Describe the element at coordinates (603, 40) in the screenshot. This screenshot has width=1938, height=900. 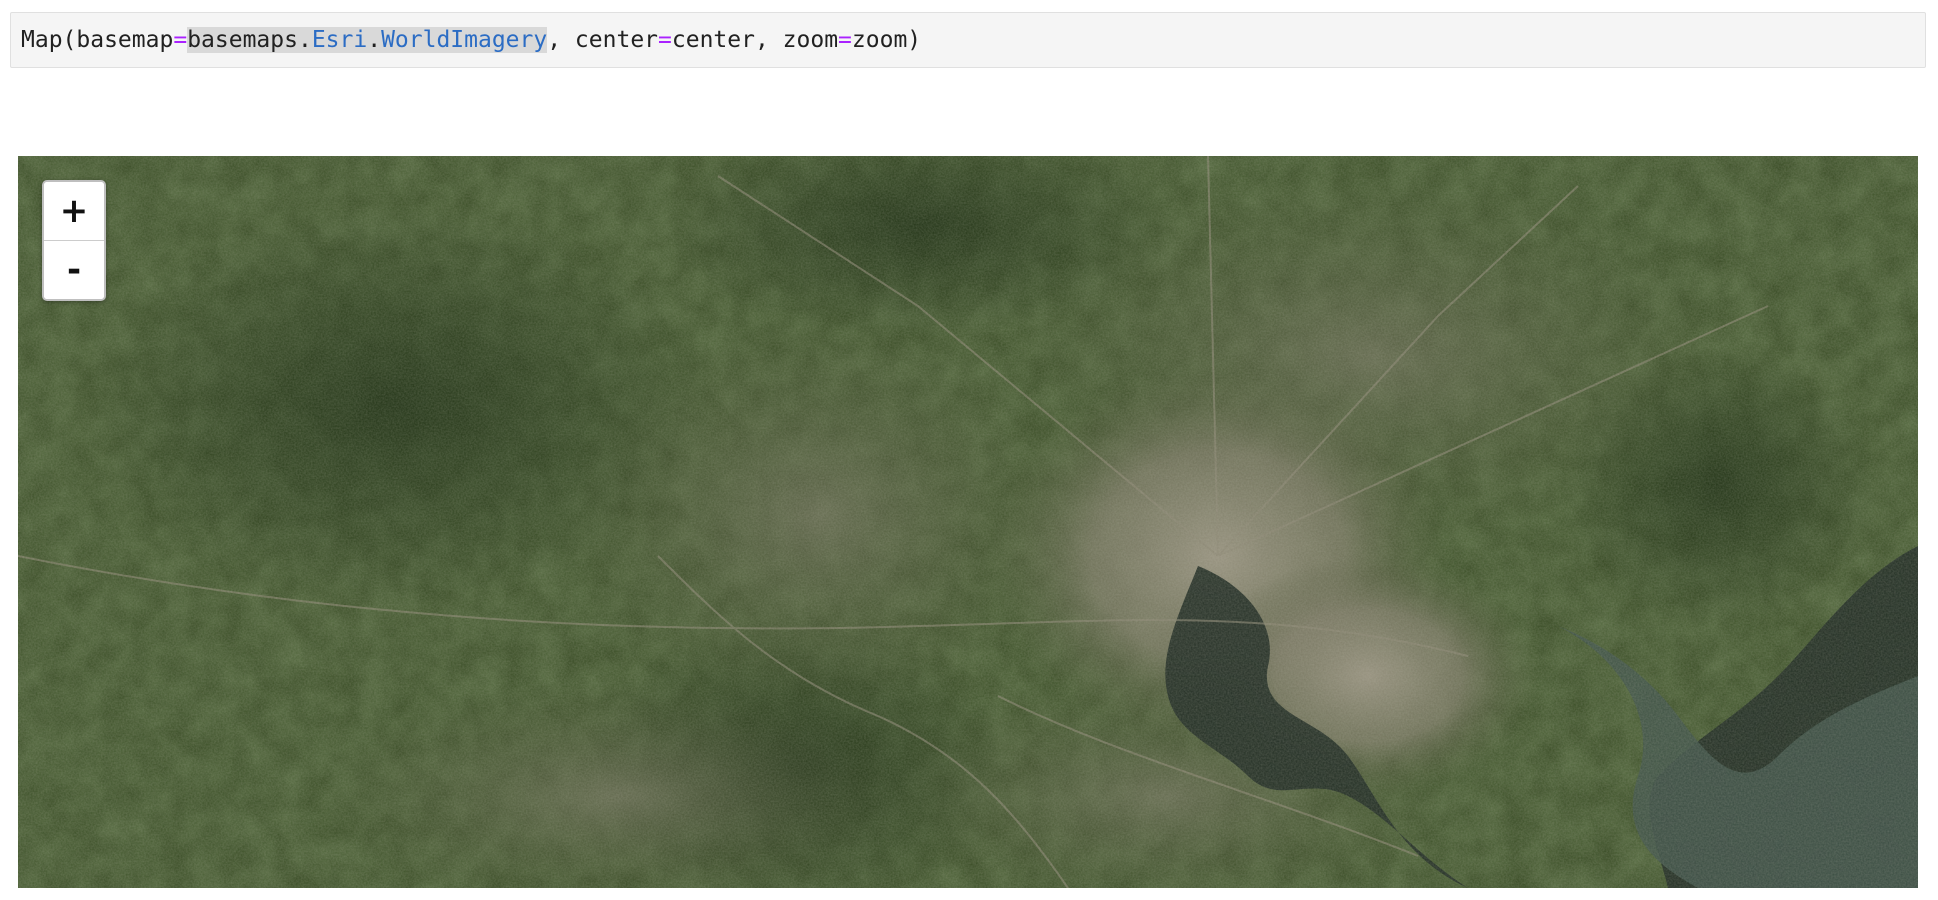
I see `code-center-arg: , center` at that location.